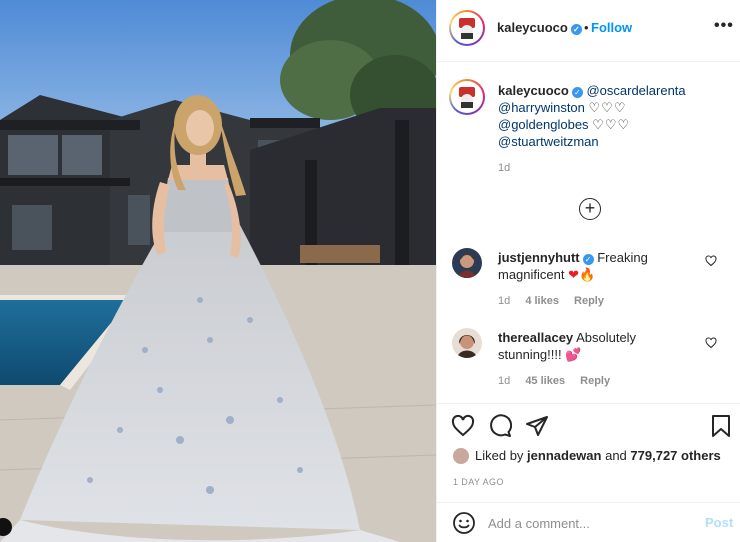 Image resolution: width=740 pixels, height=542 pixels. Describe the element at coordinates (533, 90) in the screenshot. I see `caption-username: kaleycuoco` at that location.